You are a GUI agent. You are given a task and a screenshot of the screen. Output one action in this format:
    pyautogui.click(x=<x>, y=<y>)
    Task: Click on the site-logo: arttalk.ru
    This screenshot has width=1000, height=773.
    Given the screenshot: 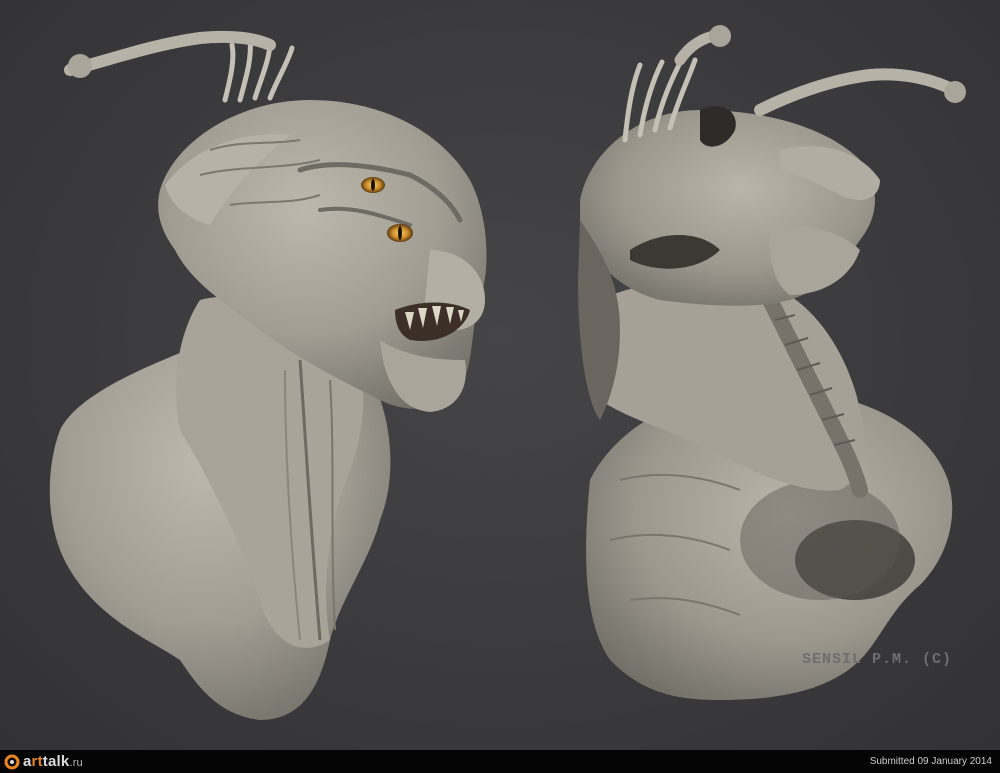 What is the action you would take?
    pyautogui.click(x=43, y=761)
    